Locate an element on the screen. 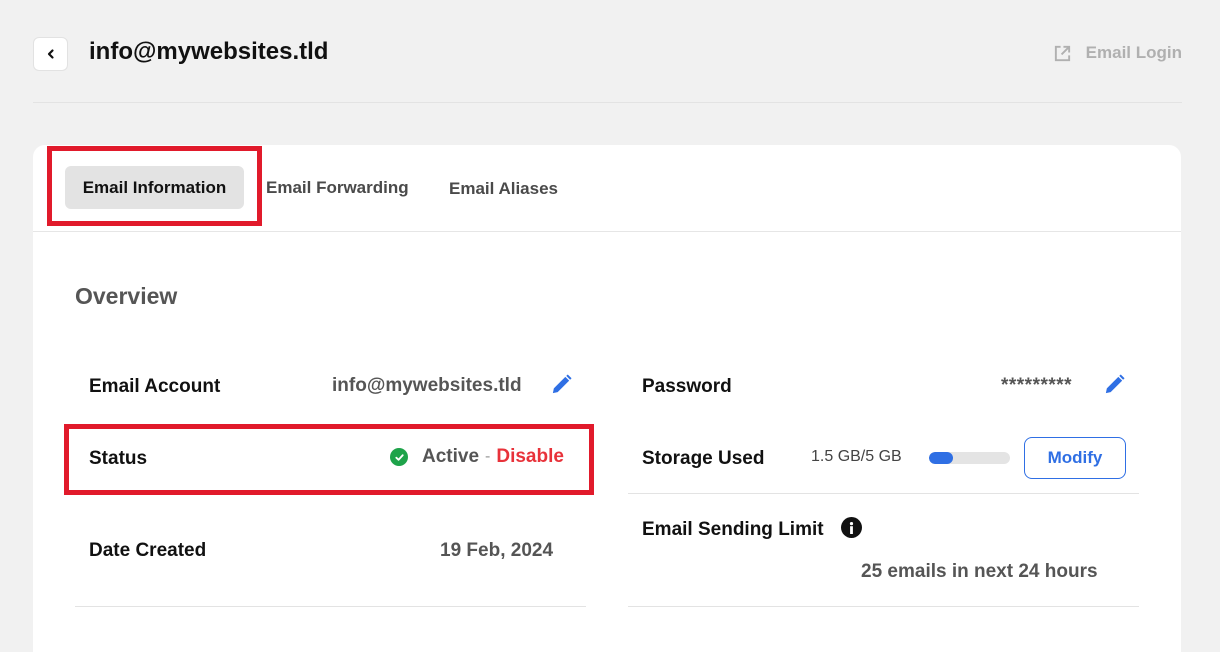  right-bottom-divider is located at coordinates (883, 606).